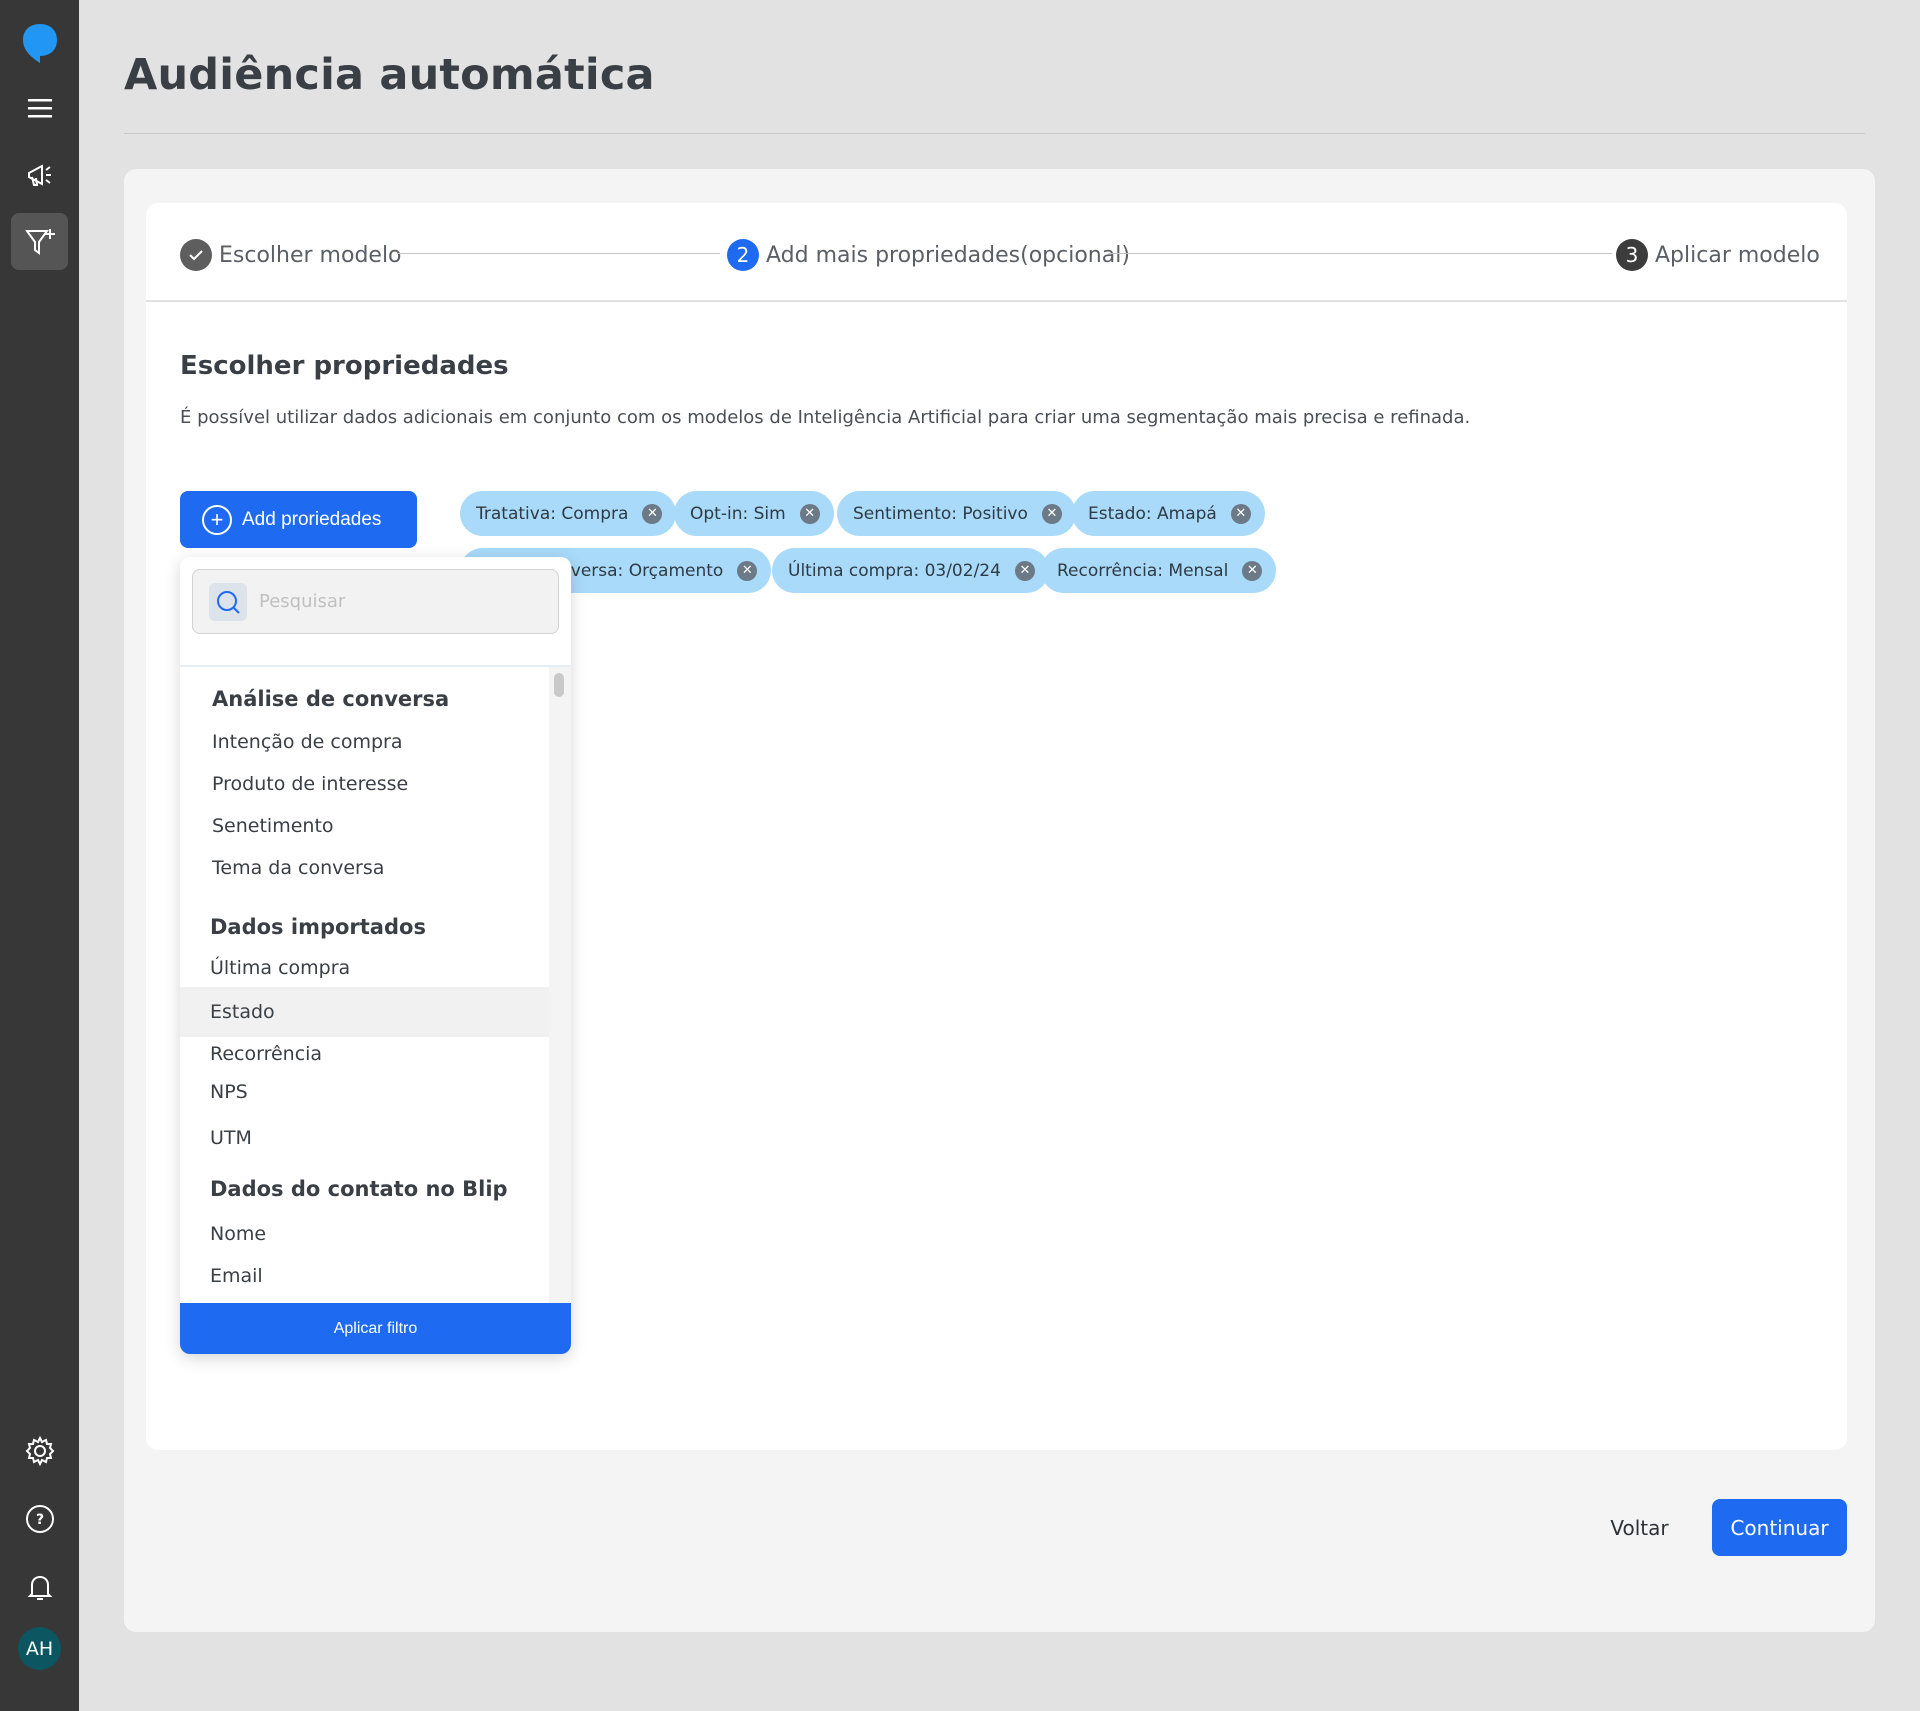 The height and width of the screenshot is (1711, 1920). I want to click on avatar-initials: AH, so click(39, 1648).